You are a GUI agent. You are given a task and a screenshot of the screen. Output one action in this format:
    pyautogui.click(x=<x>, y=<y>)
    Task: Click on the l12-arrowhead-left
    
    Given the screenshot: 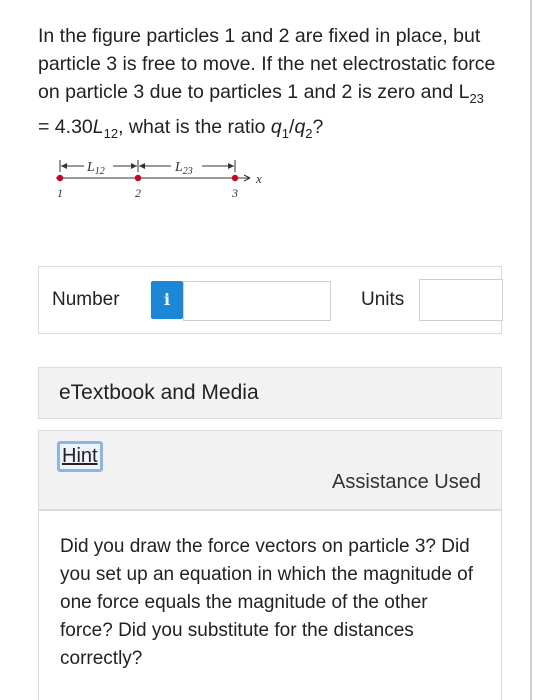 What is the action you would take?
    pyautogui.click(x=64, y=166)
    